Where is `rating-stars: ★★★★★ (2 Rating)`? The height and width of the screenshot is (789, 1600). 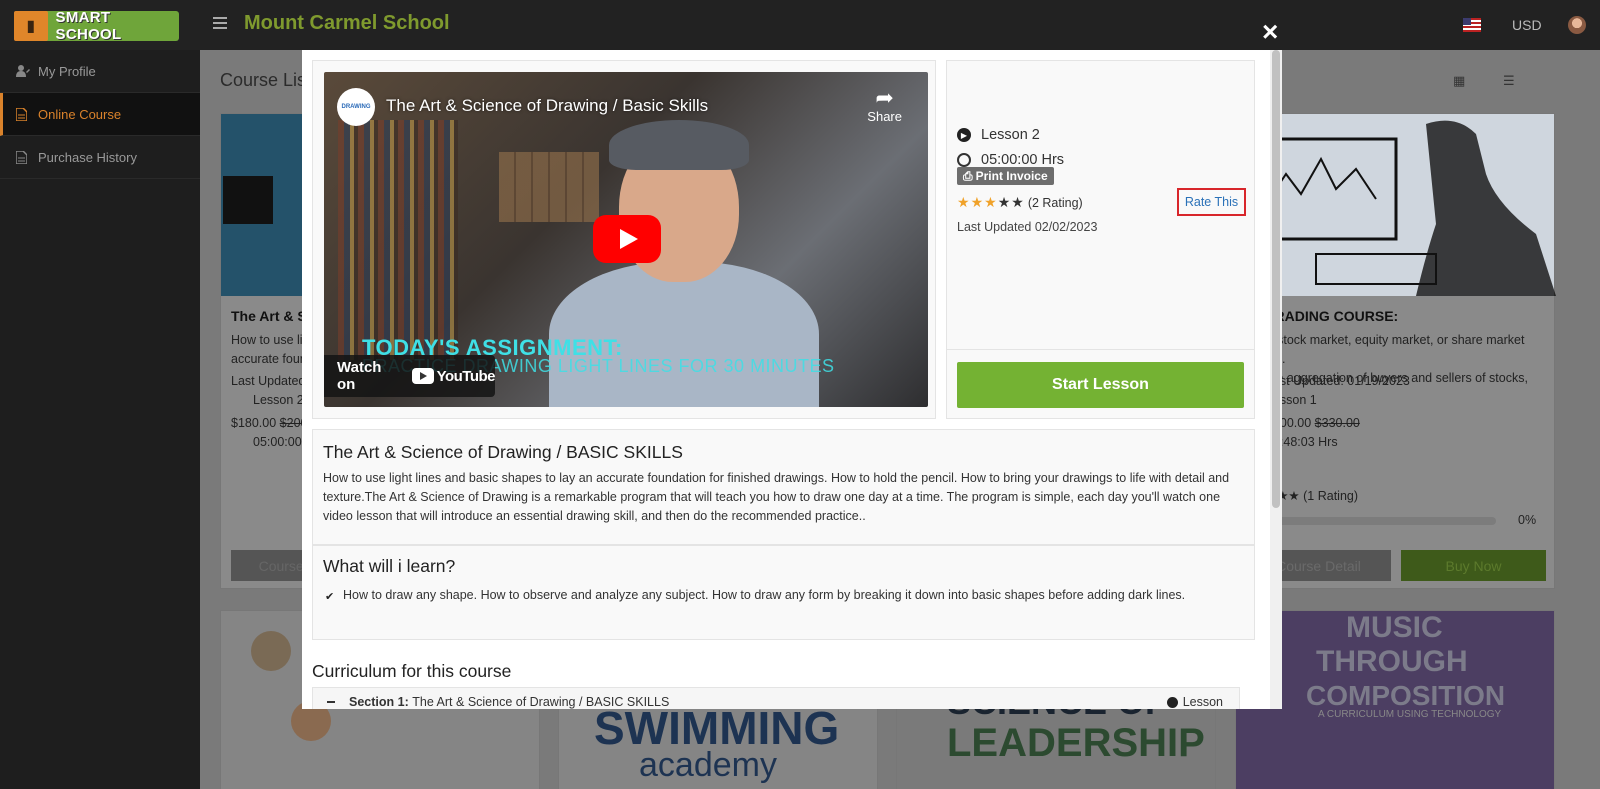
rating-stars: ★★★★★ (2 Rating) is located at coordinates (1020, 202).